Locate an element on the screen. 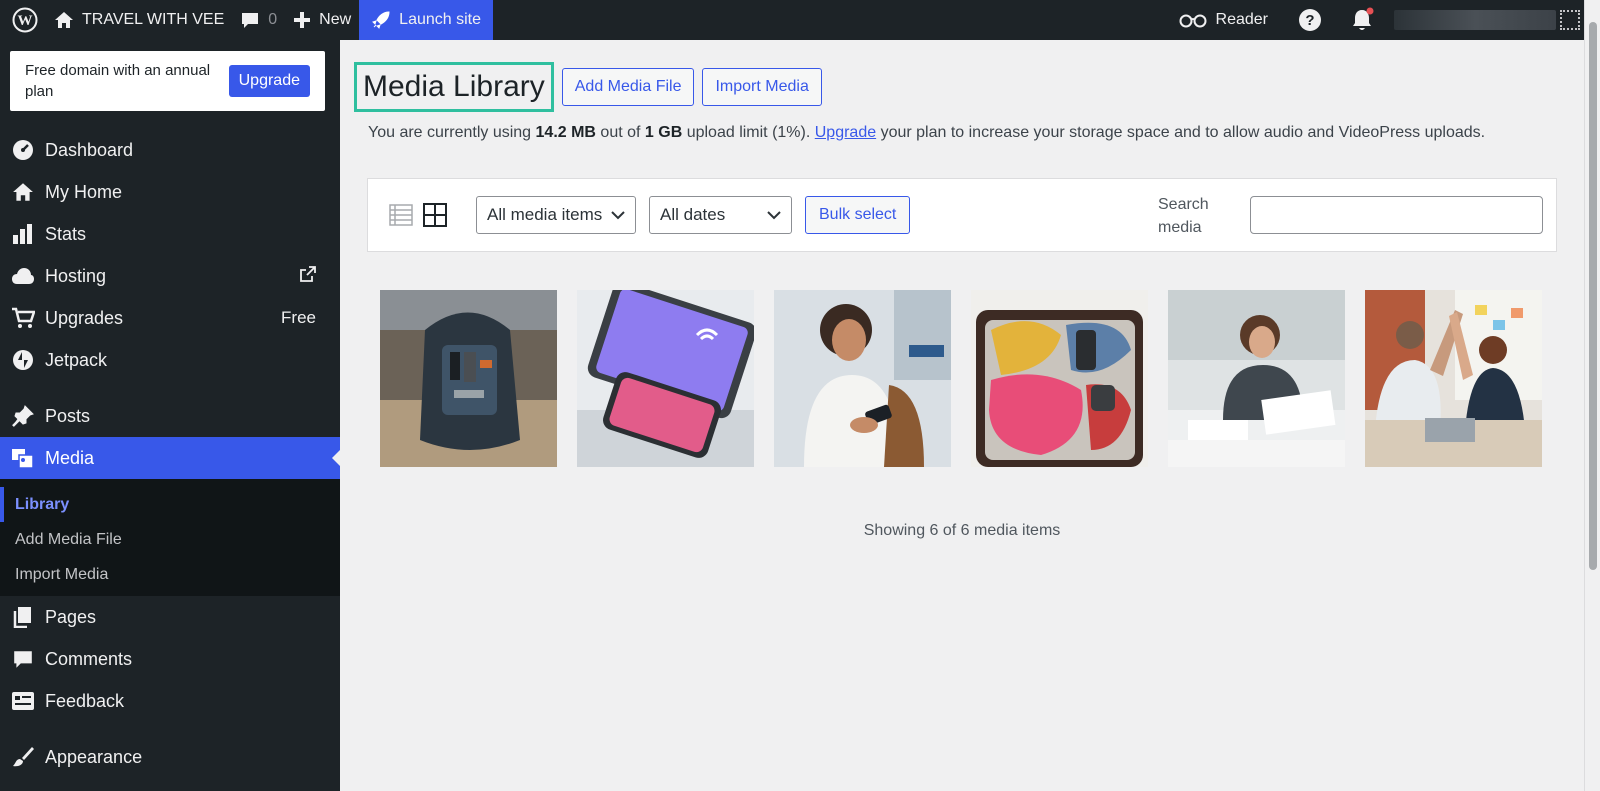 The height and width of the screenshot is (791, 1600). sidebar-item-label: Dashboard is located at coordinates (89, 149).